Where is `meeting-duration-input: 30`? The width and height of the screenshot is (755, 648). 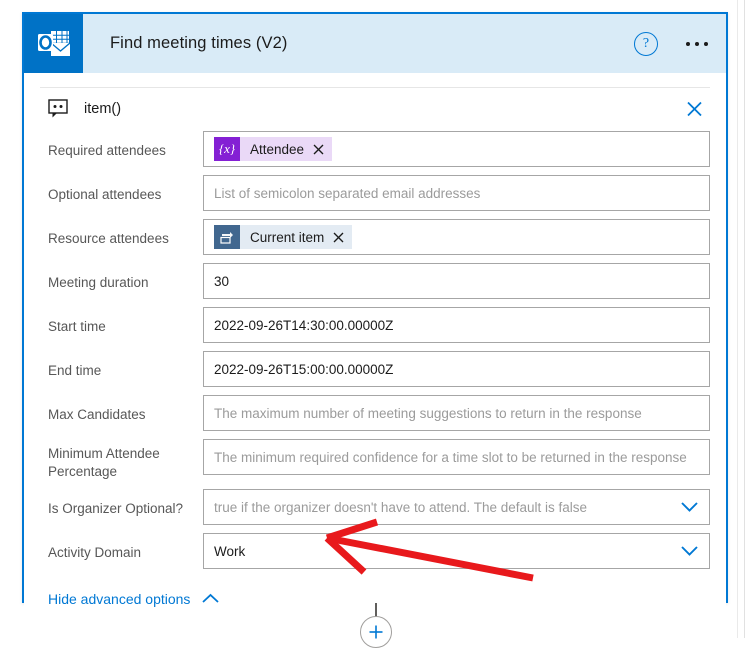
meeting-duration-input: 30 is located at coordinates (456, 281).